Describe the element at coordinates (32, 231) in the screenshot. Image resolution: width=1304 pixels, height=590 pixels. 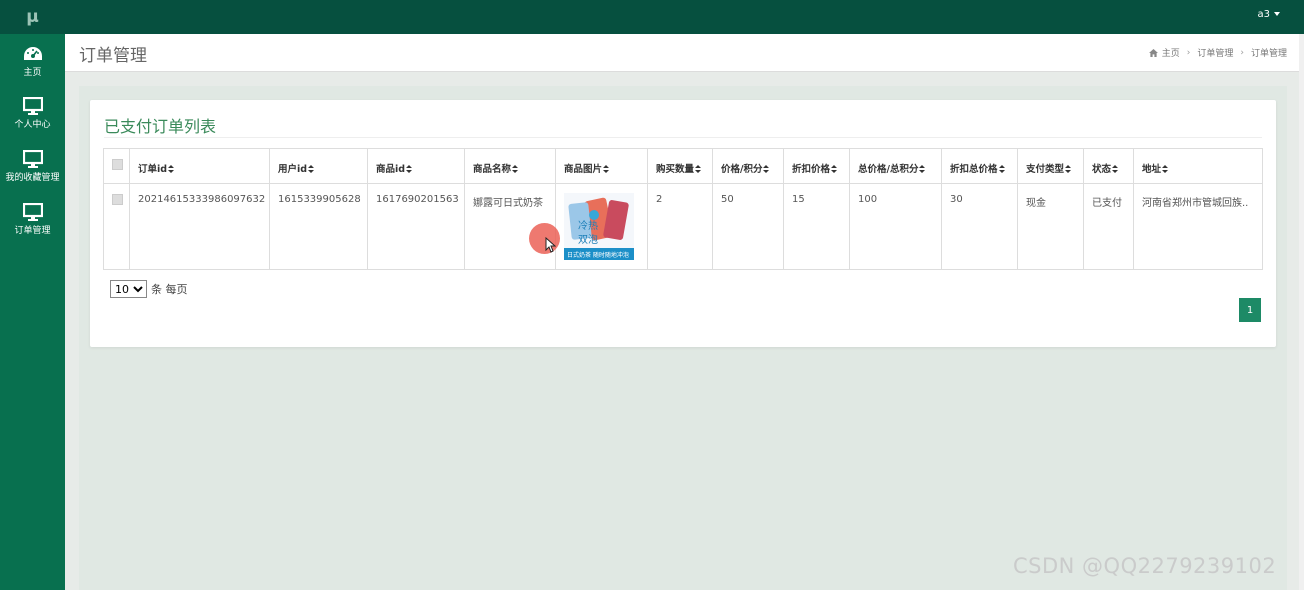
I see `sidebar-item-label: 订单管理` at that location.